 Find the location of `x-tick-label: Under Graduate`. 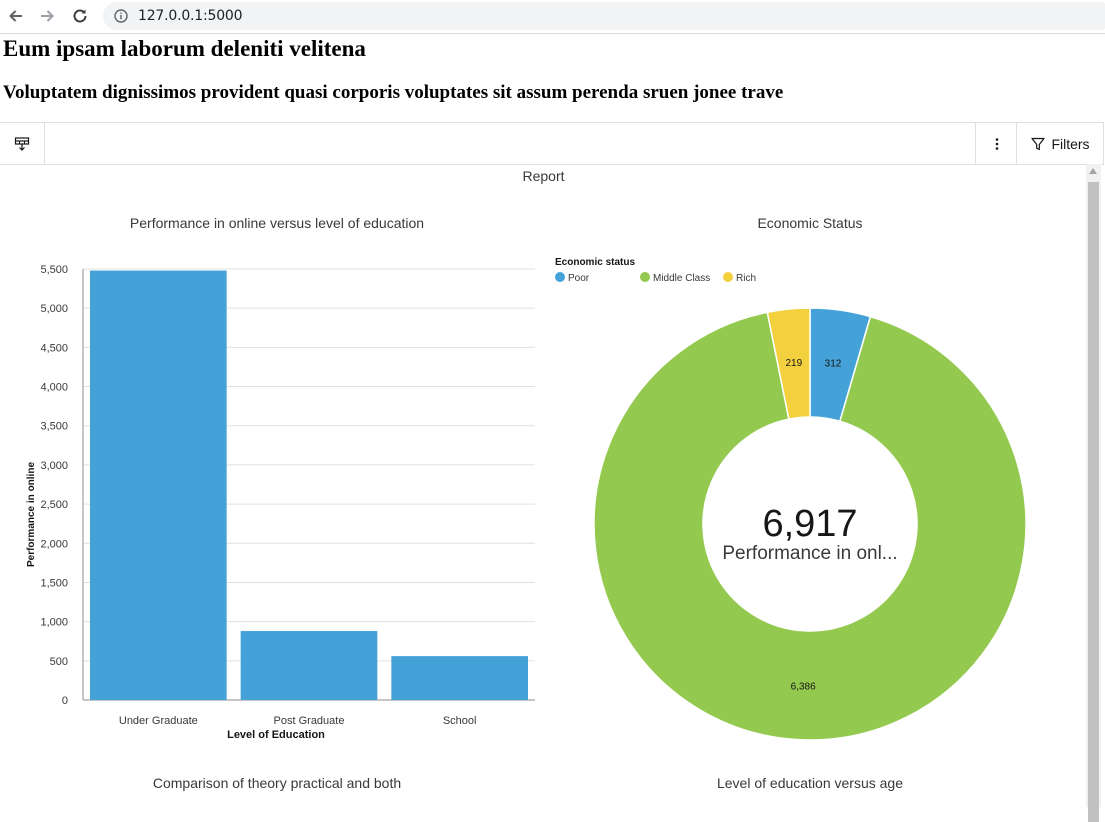

x-tick-label: Under Graduate is located at coordinates (158, 721).